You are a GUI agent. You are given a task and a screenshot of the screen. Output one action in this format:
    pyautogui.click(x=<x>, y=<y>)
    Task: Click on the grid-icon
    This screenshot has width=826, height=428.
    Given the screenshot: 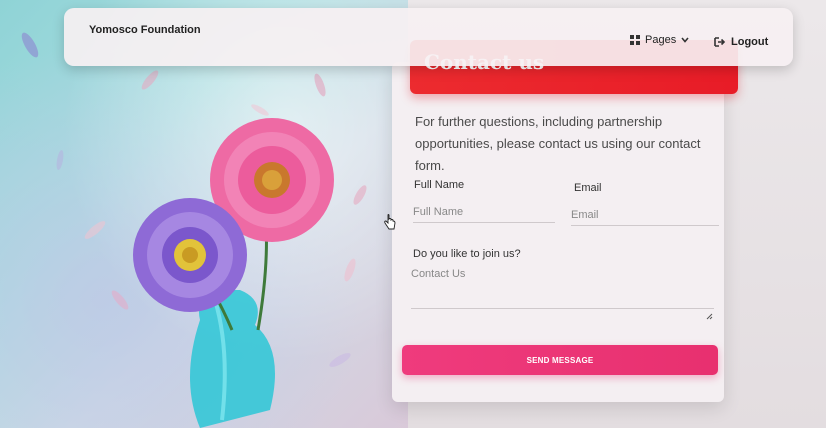 What is the action you would take?
    pyautogui.click(x=635, y=40)
    